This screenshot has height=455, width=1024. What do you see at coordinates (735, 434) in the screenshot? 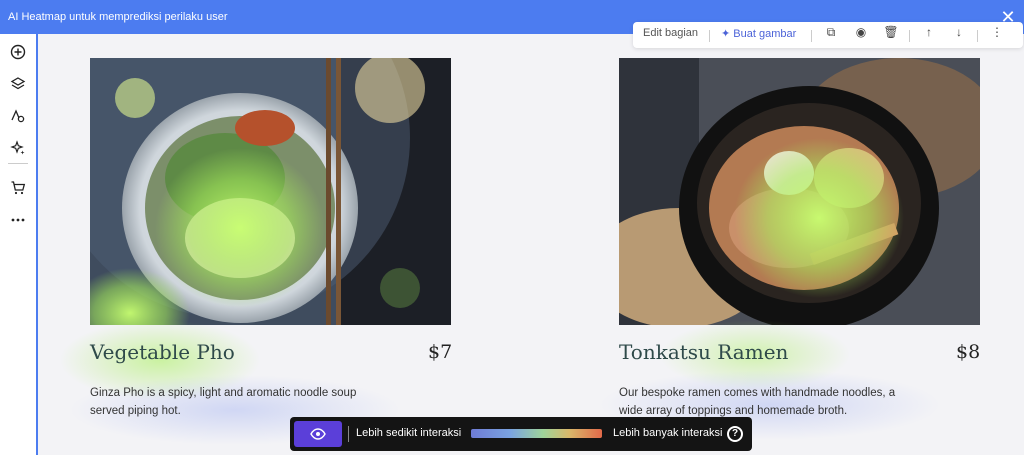
I see `help-icon: ?` at bounding box center [735, 434].